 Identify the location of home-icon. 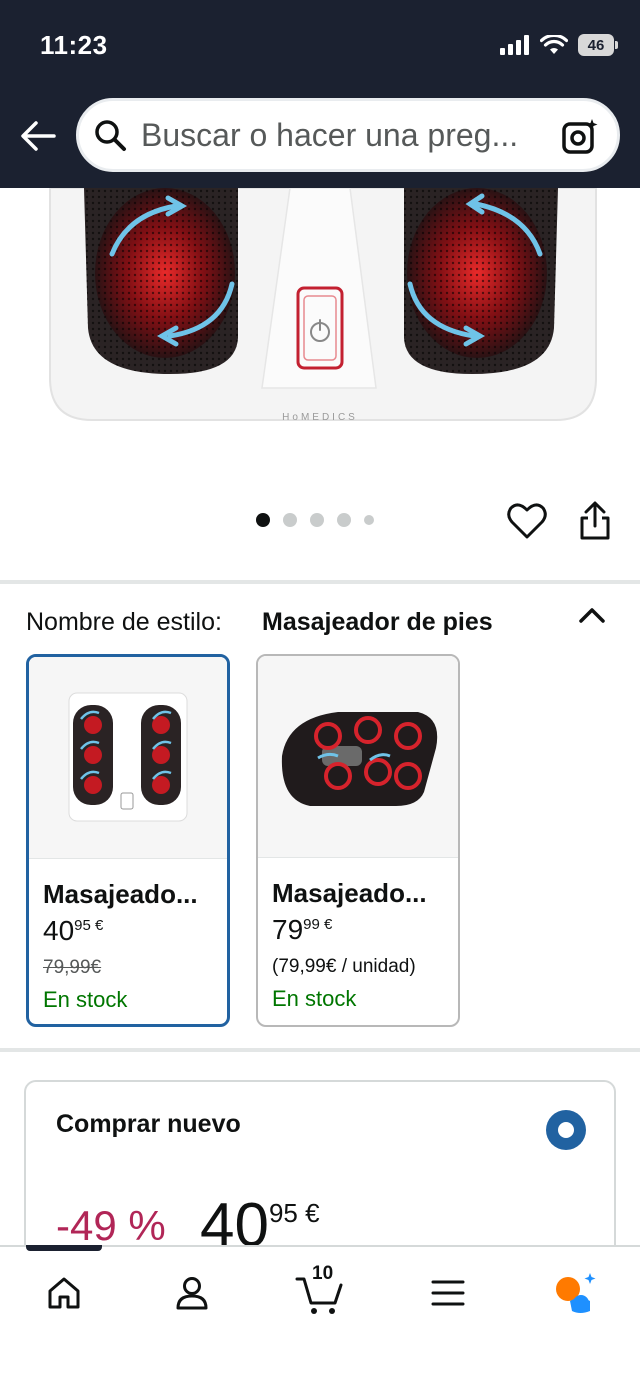
(64, 1293).